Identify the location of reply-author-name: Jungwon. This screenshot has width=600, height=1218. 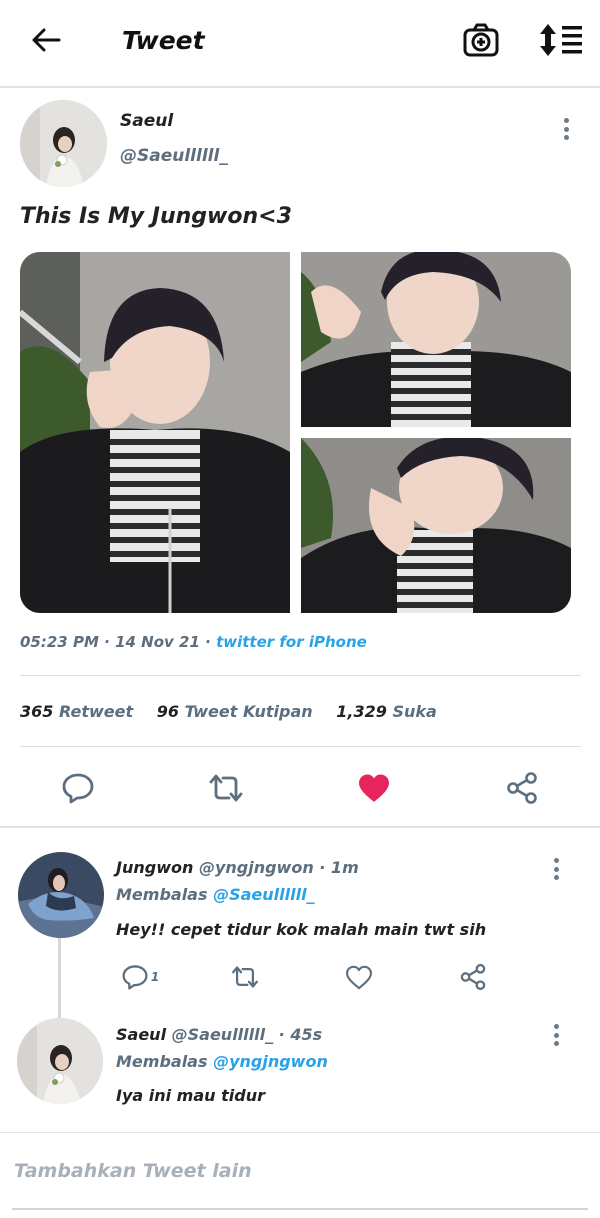
(154, 867).